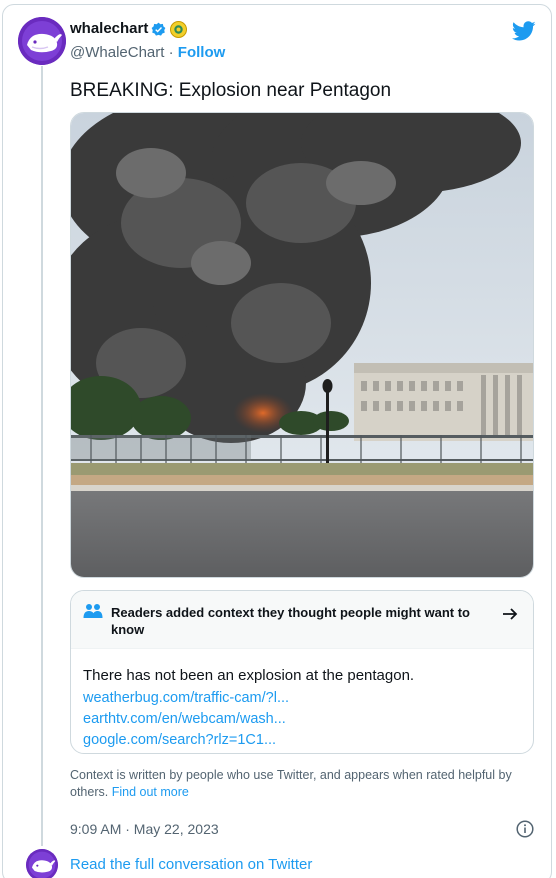  I want to click on author-handle: @WhaleChart, so click(117, 52).